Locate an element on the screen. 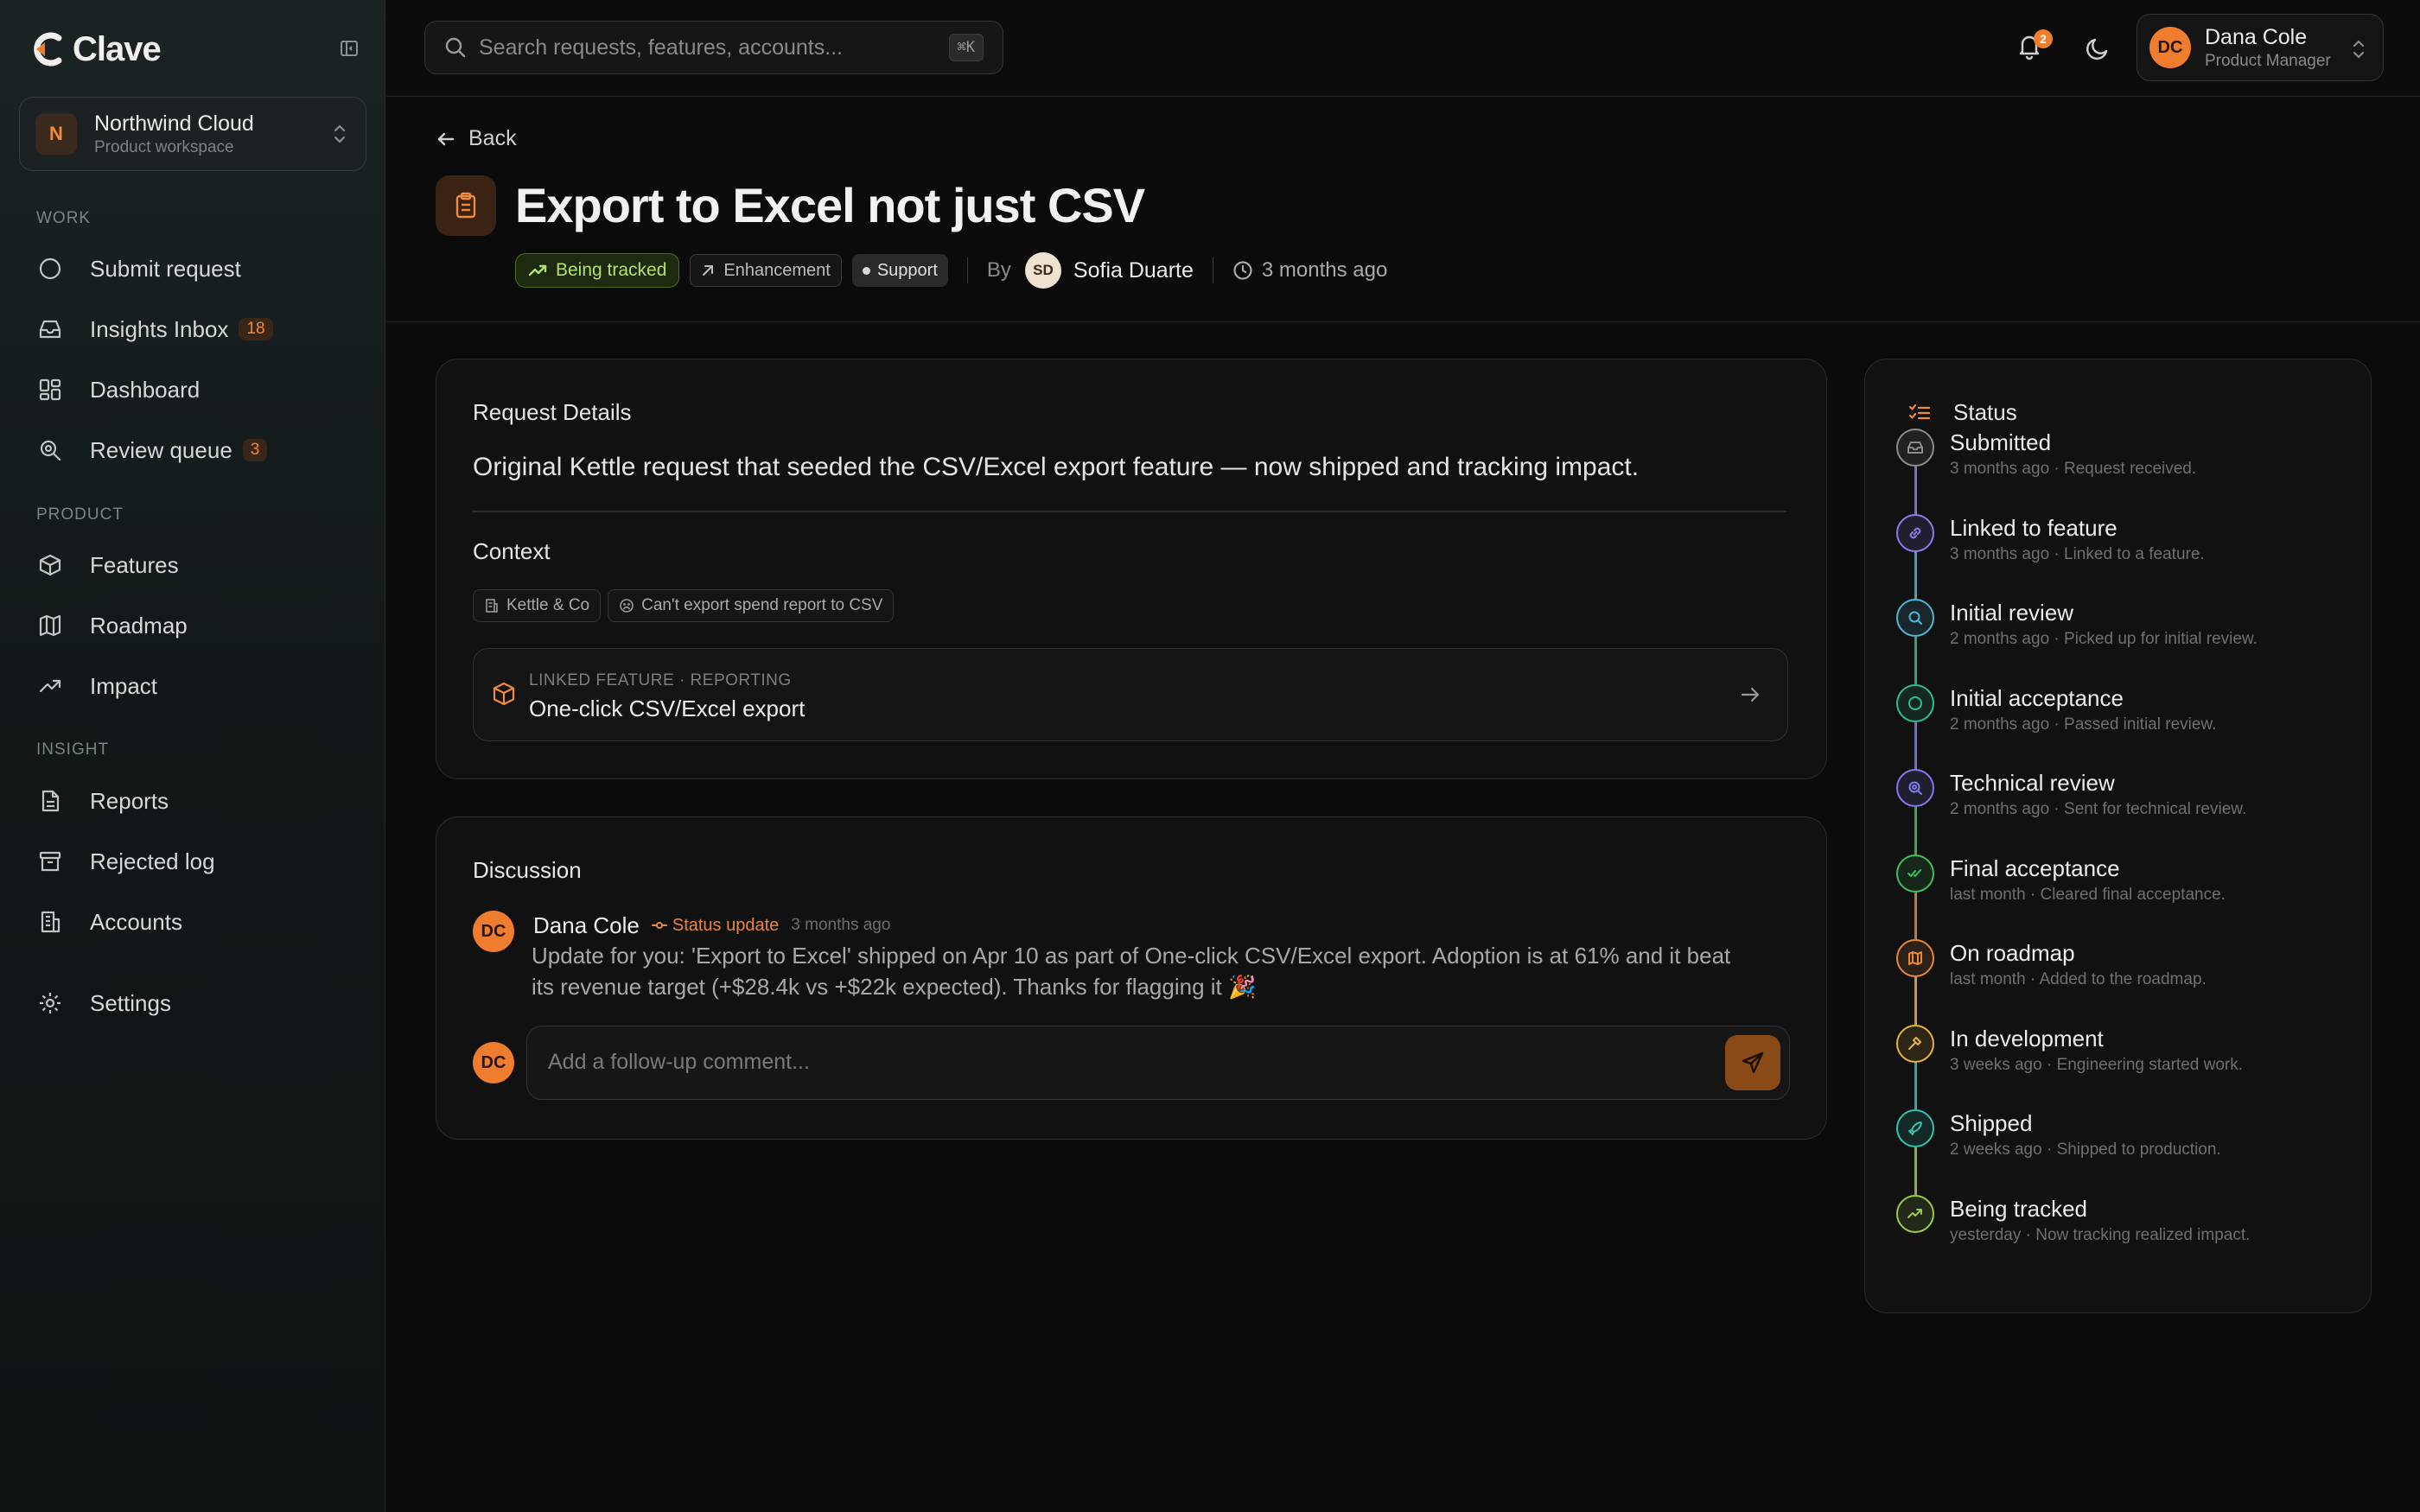 The image size is (2420, 1512). sidebar-item-label: Roadmap is located at coordinates (139, 625).